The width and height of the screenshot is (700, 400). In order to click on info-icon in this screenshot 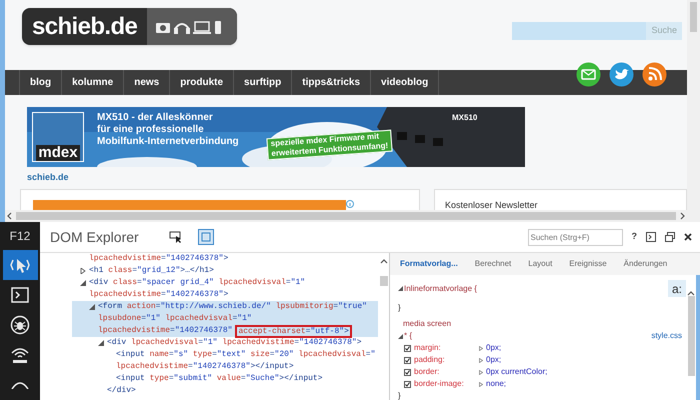, I will do `click(350, 204)`.